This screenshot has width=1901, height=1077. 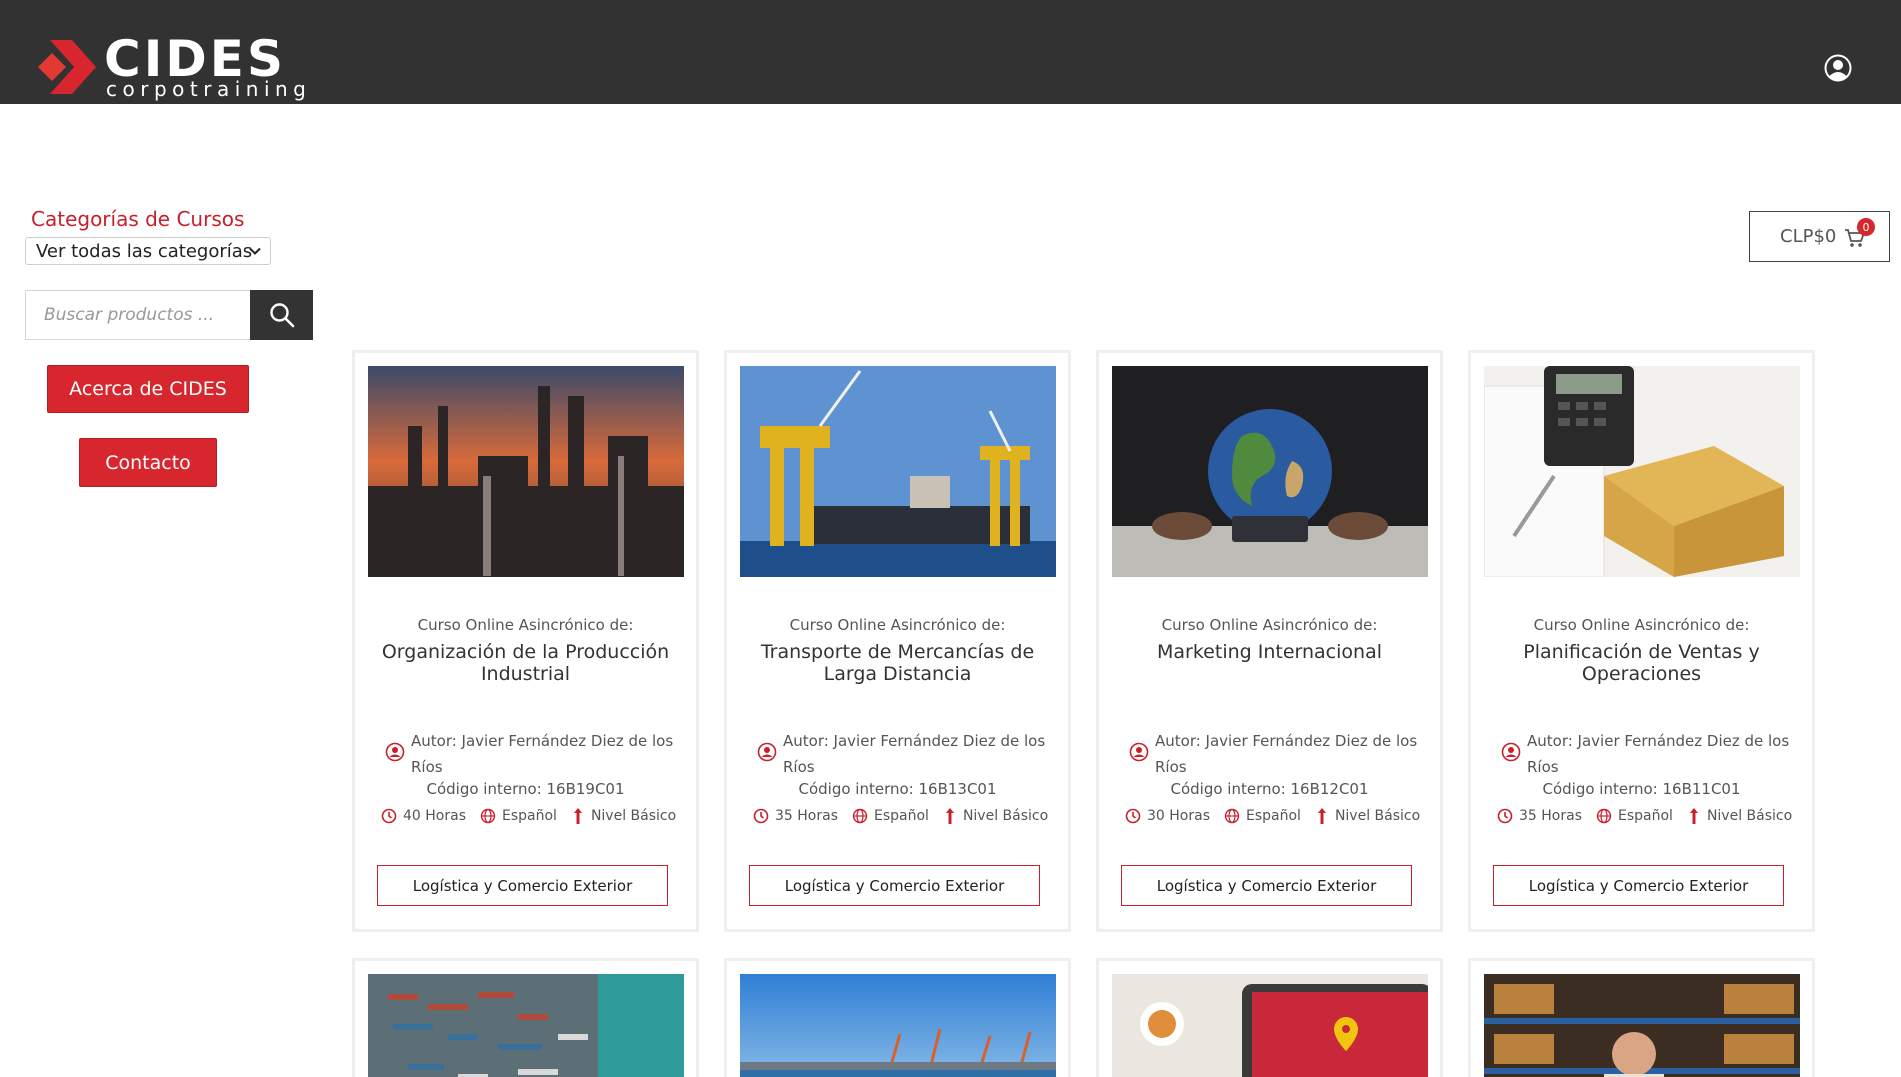 I want to click on cart-total: CLP$0, so click(x=1808, y=236).